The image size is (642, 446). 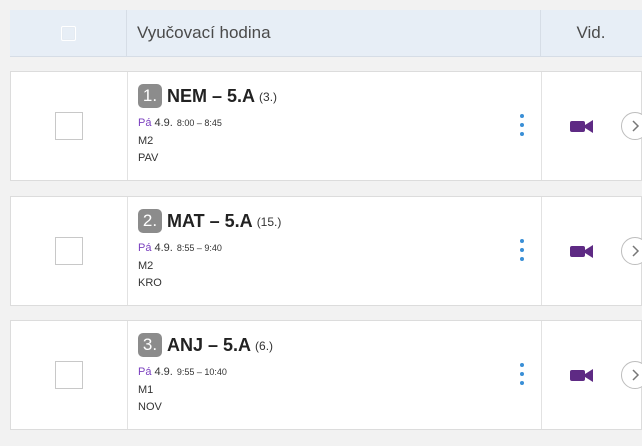 What do you see at coordinates (333, 33) in the screenshot?
I see `header-lesson: Vyučovací hodina` at bounding box center [333, 33].